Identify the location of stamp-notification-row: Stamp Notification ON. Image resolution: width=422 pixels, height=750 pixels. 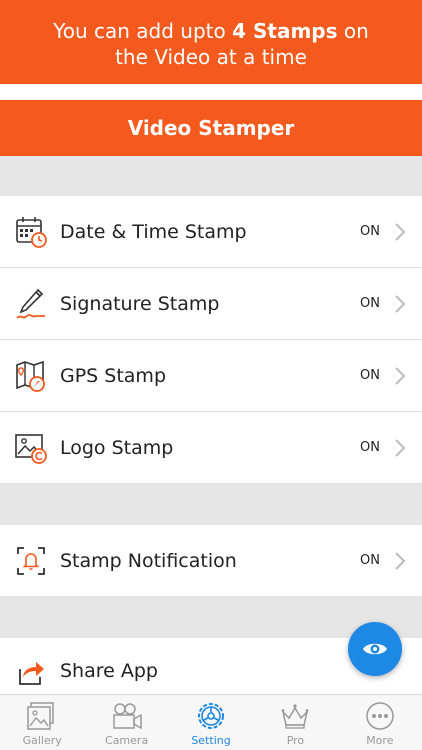
(211, 561).